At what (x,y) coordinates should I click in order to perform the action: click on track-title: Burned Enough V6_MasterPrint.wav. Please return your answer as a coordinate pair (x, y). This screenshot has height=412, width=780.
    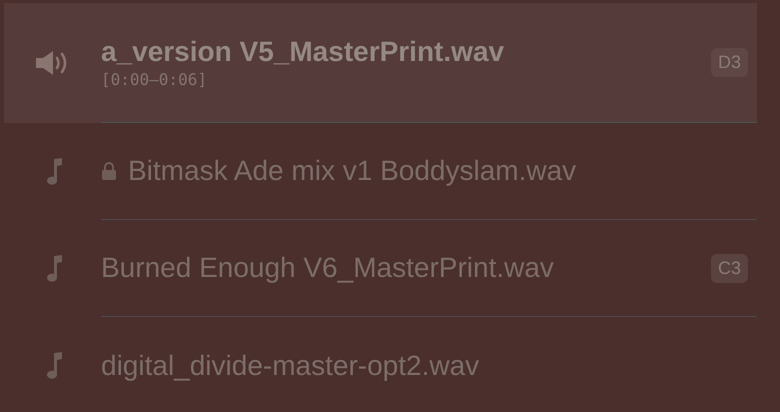
    Looking at the image, I should click on (328, 268).